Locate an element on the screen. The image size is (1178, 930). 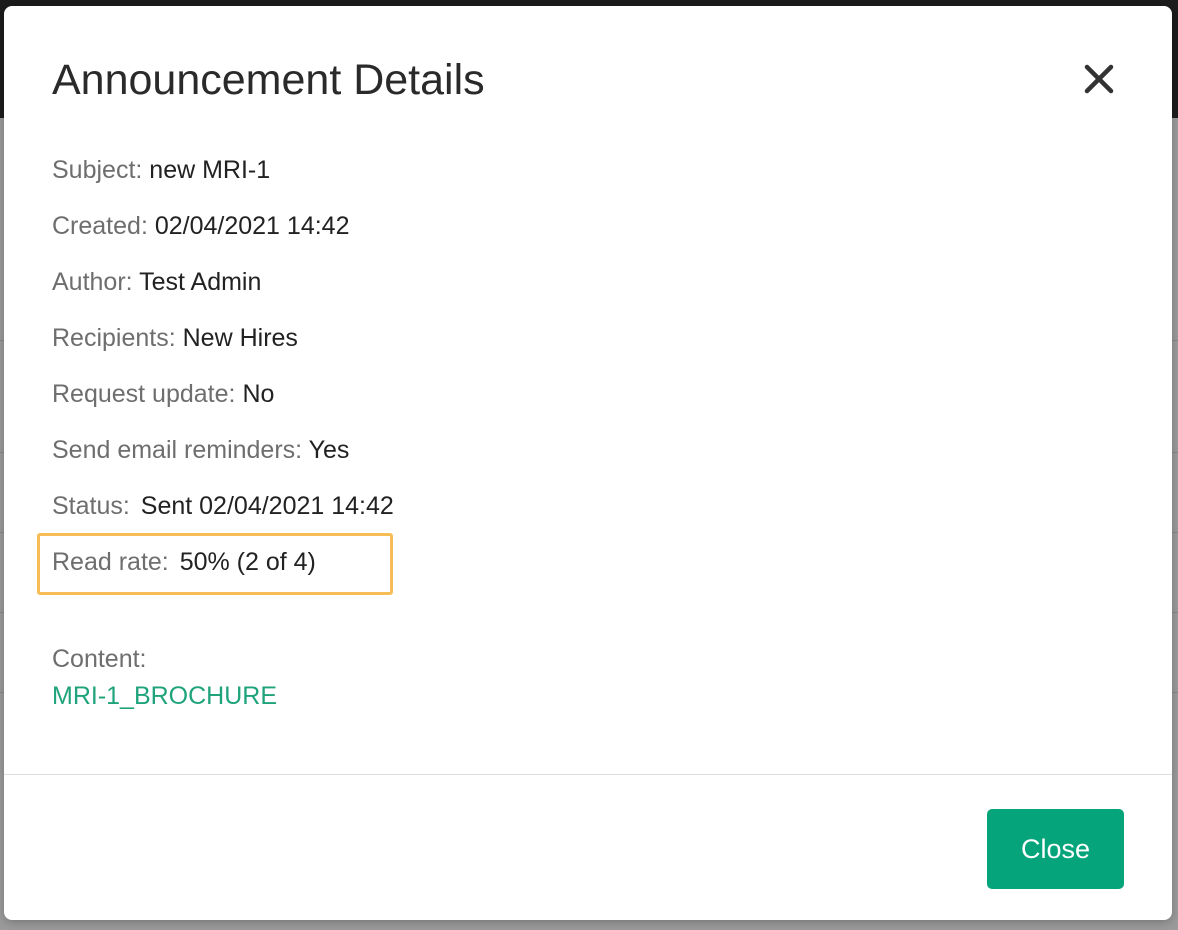
request-update-row: Request update: No is located at coordinates (163, 394).